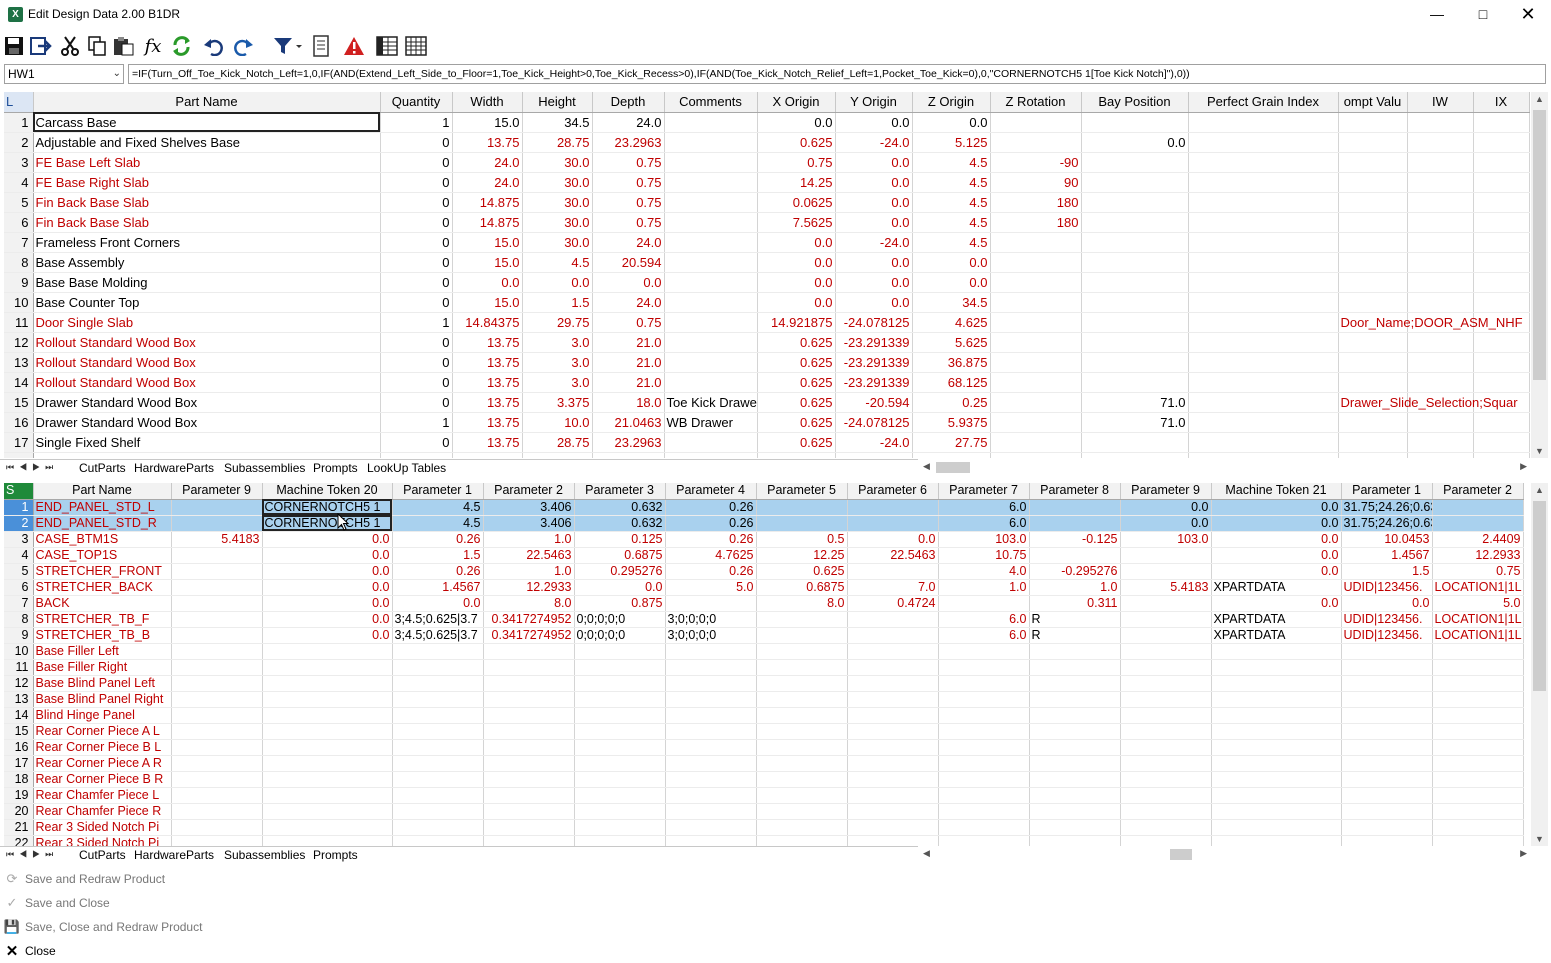 Image resolution: width=1551 pixels, height=963 pixels. What do you see at coordinates (97, 46) in the screenshot?
I see `copy-button` at bounding box center [97, 46].